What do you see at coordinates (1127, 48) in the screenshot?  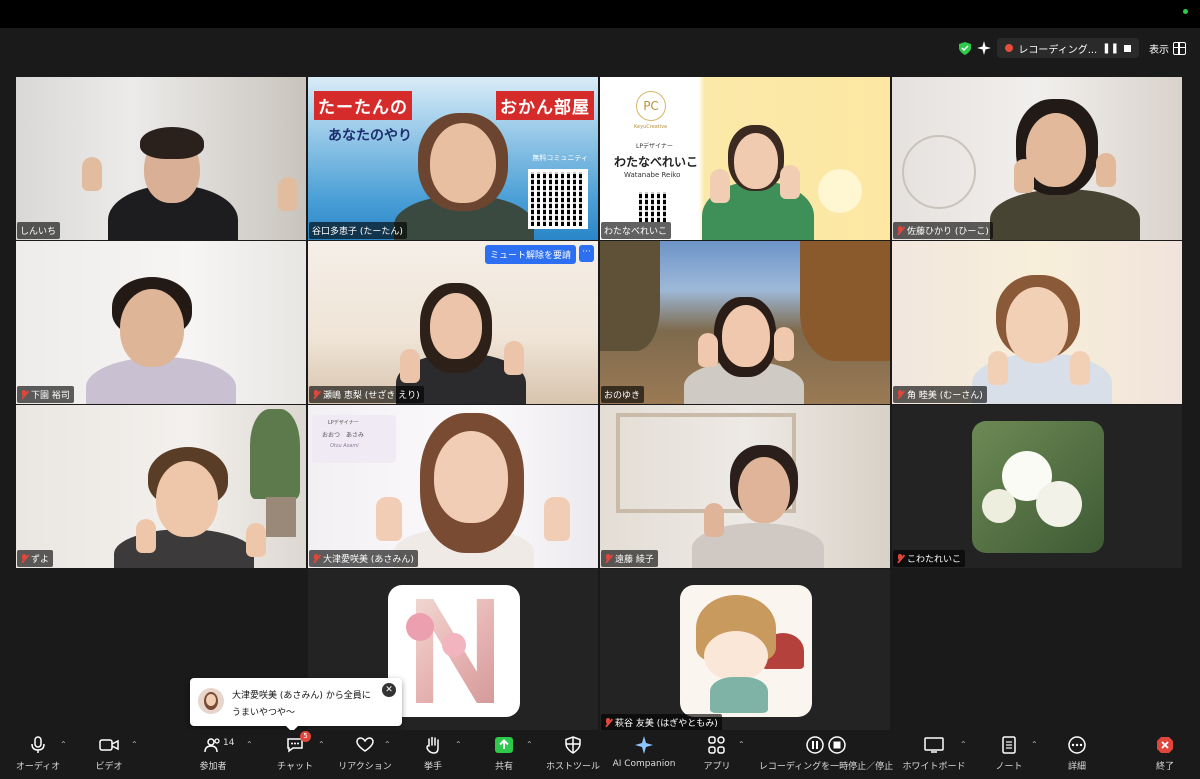 I see `stop-recording-icon` at bounding box center [1127, 48].